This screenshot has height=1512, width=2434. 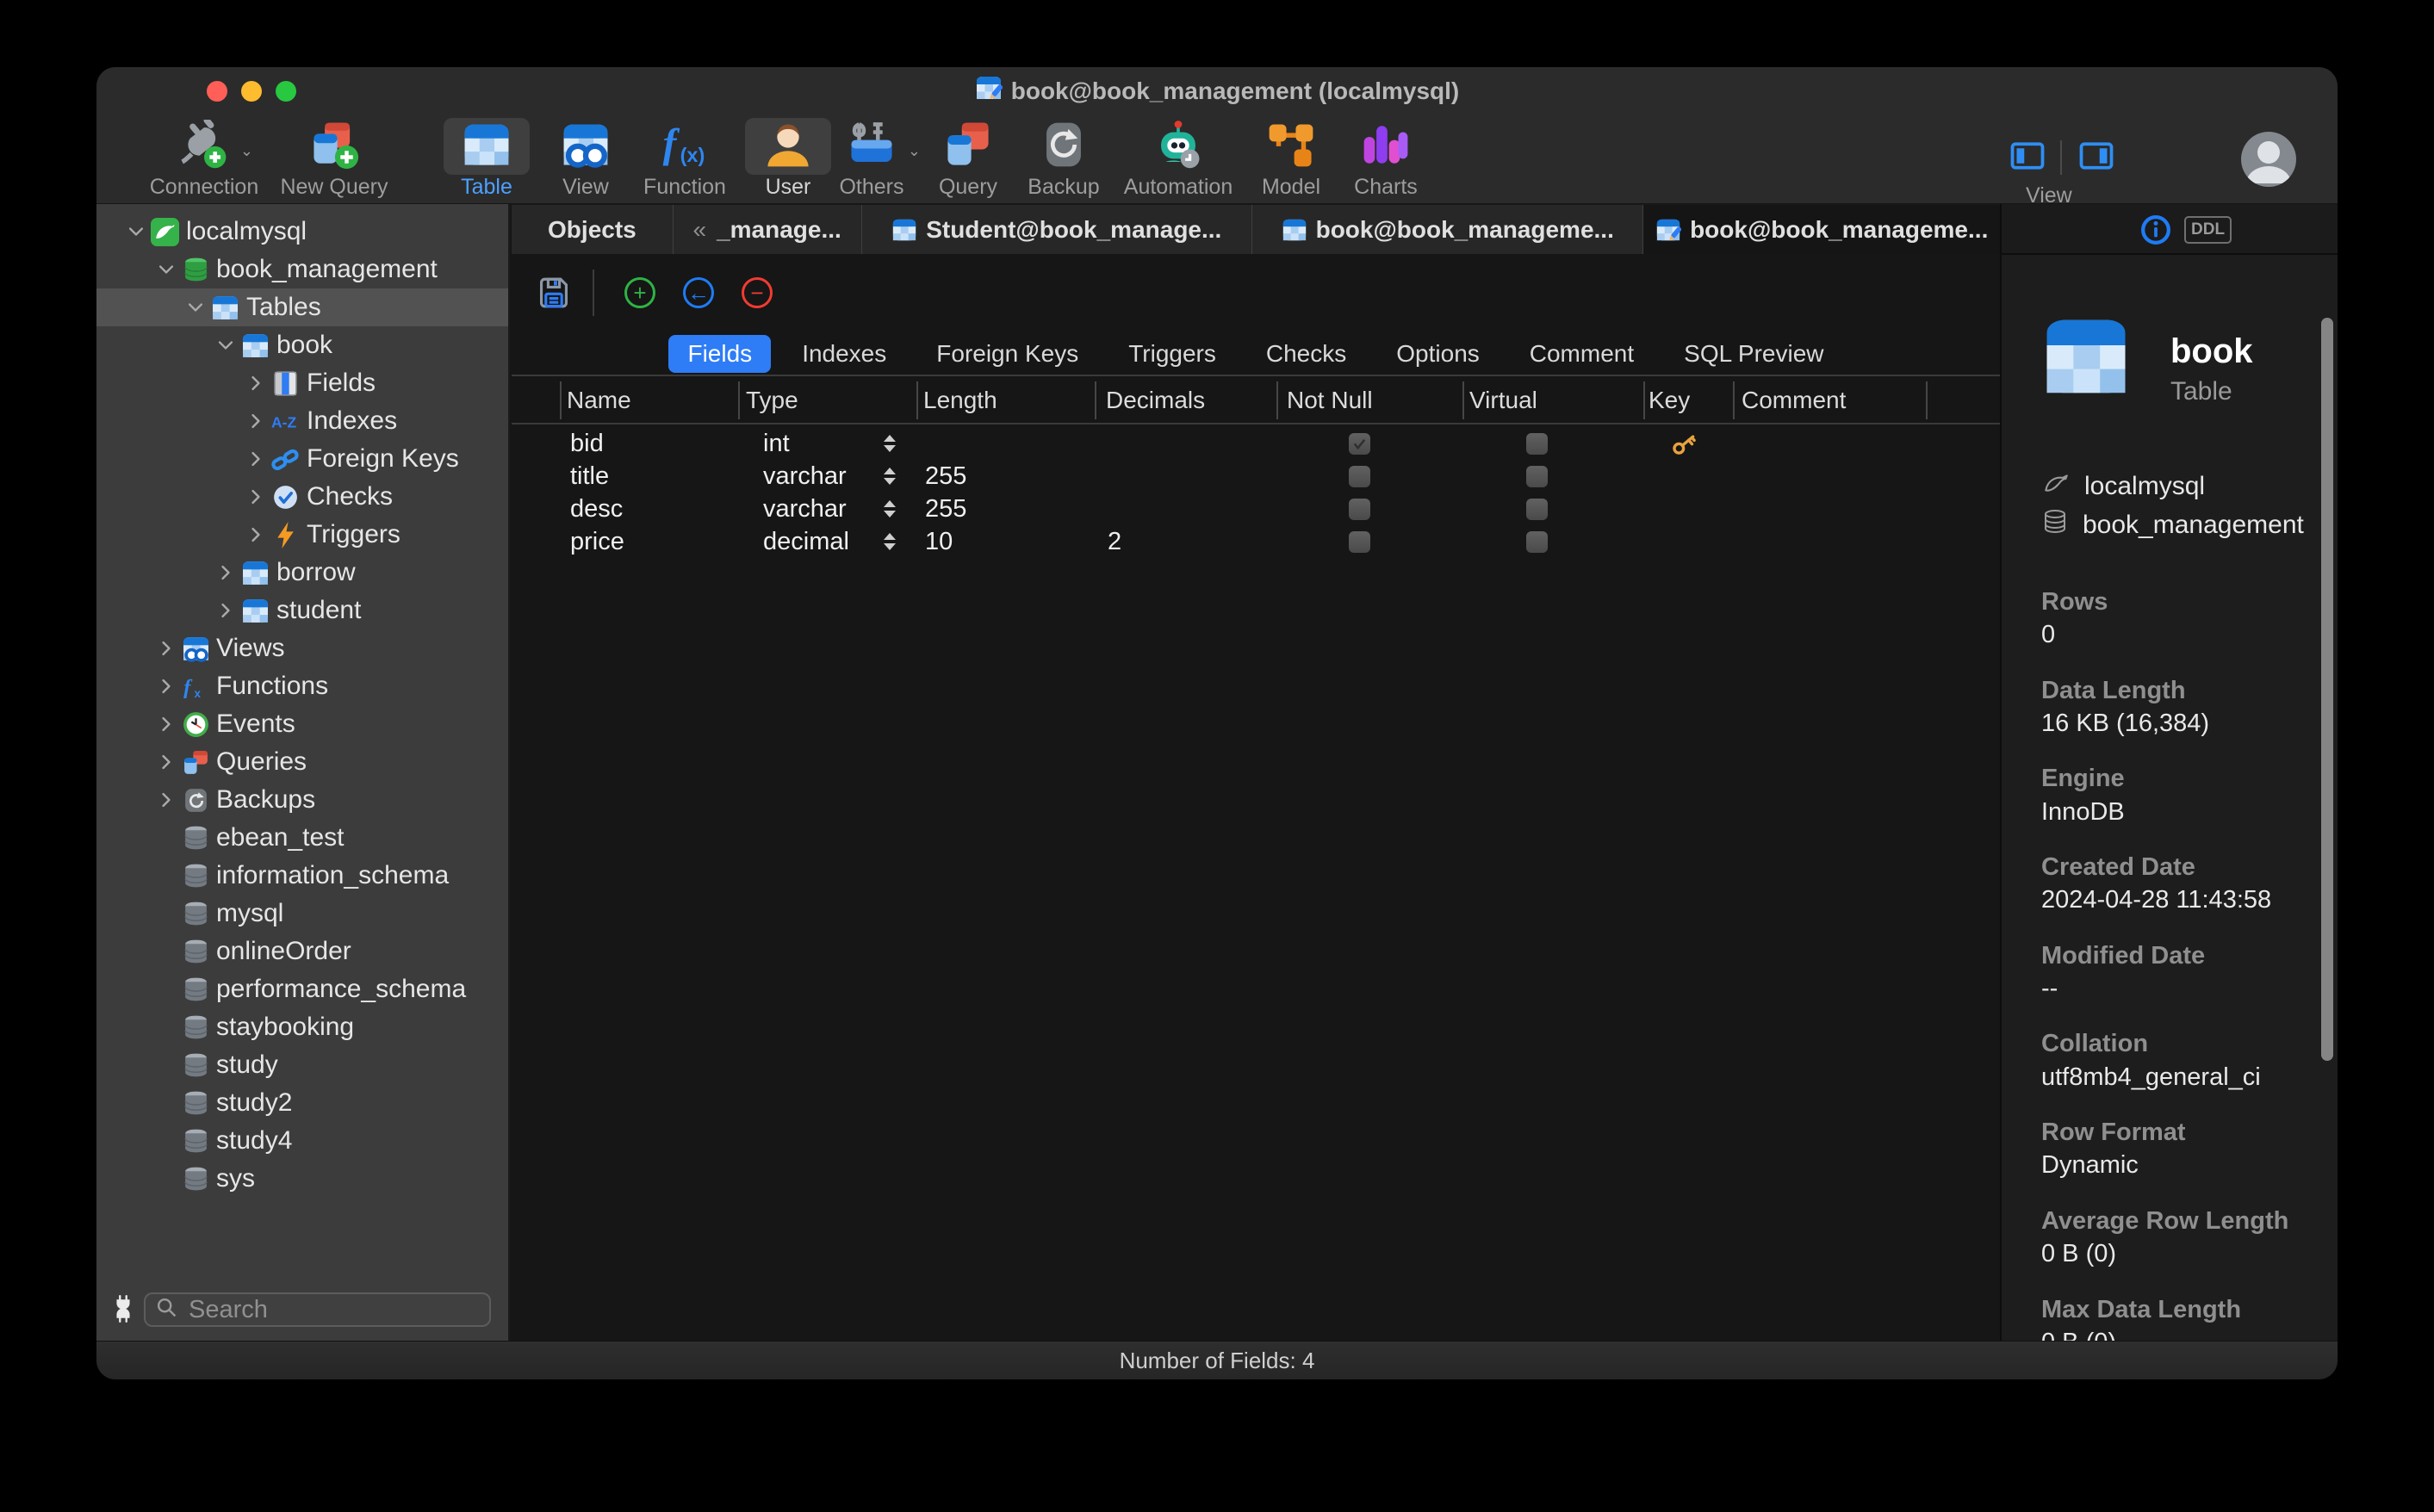 I want to click on tree-item-fields: Fields, so click(x=302, y=383).